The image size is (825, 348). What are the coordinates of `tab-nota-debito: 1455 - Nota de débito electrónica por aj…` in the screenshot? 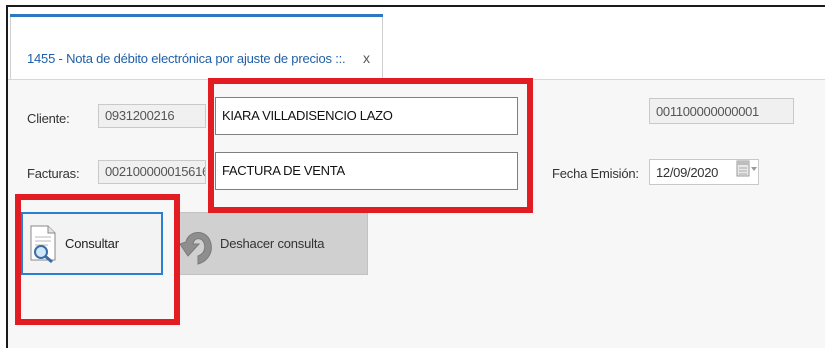 It's located at (196, 46).